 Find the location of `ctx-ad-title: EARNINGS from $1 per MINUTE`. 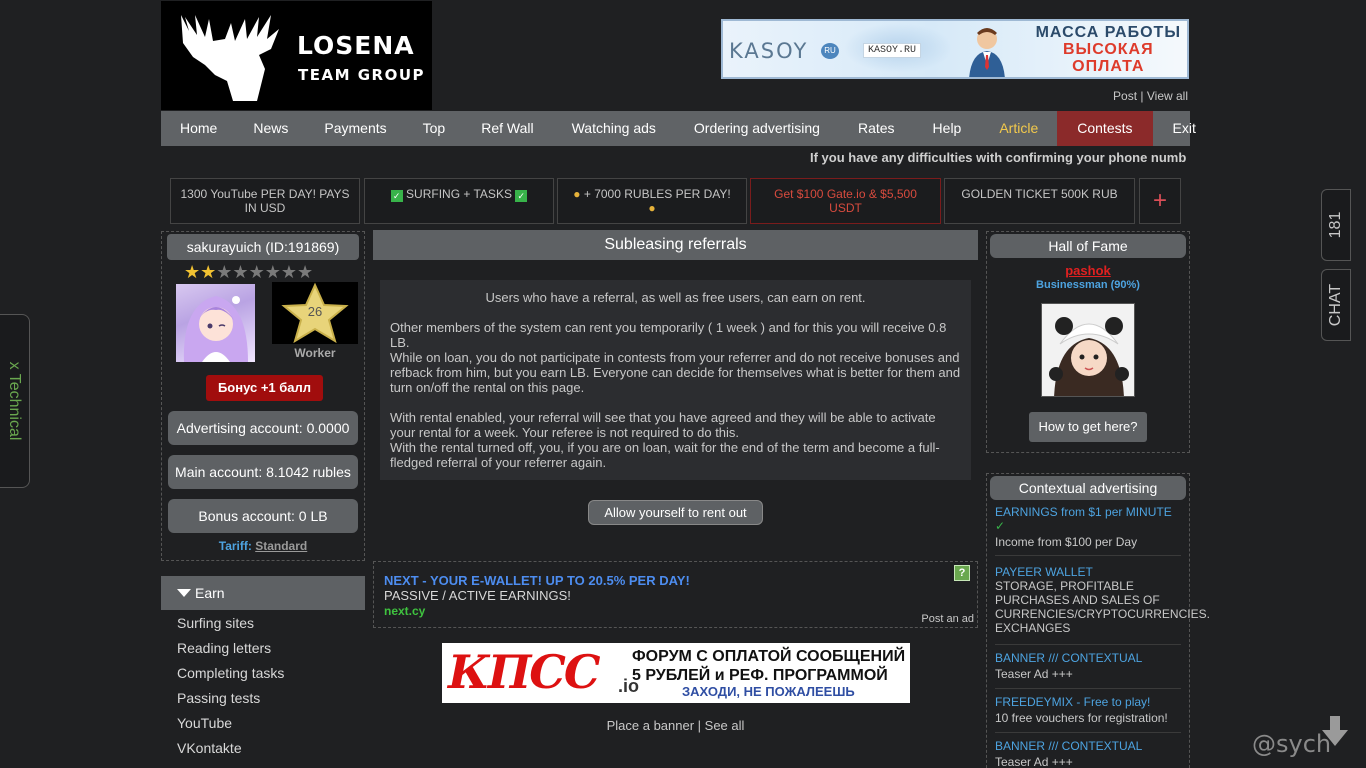

ctx-ad-title: EARNINGS from $1 per MINUTE is located at coordinates (1088, 512).